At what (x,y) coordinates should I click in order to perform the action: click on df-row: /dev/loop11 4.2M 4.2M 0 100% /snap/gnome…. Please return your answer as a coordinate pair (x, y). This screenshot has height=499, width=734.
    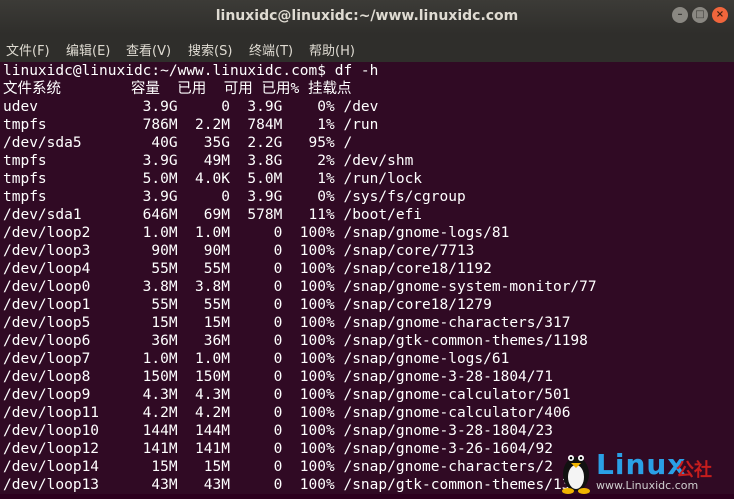
    Looking at the image, I should click on (287, 413).